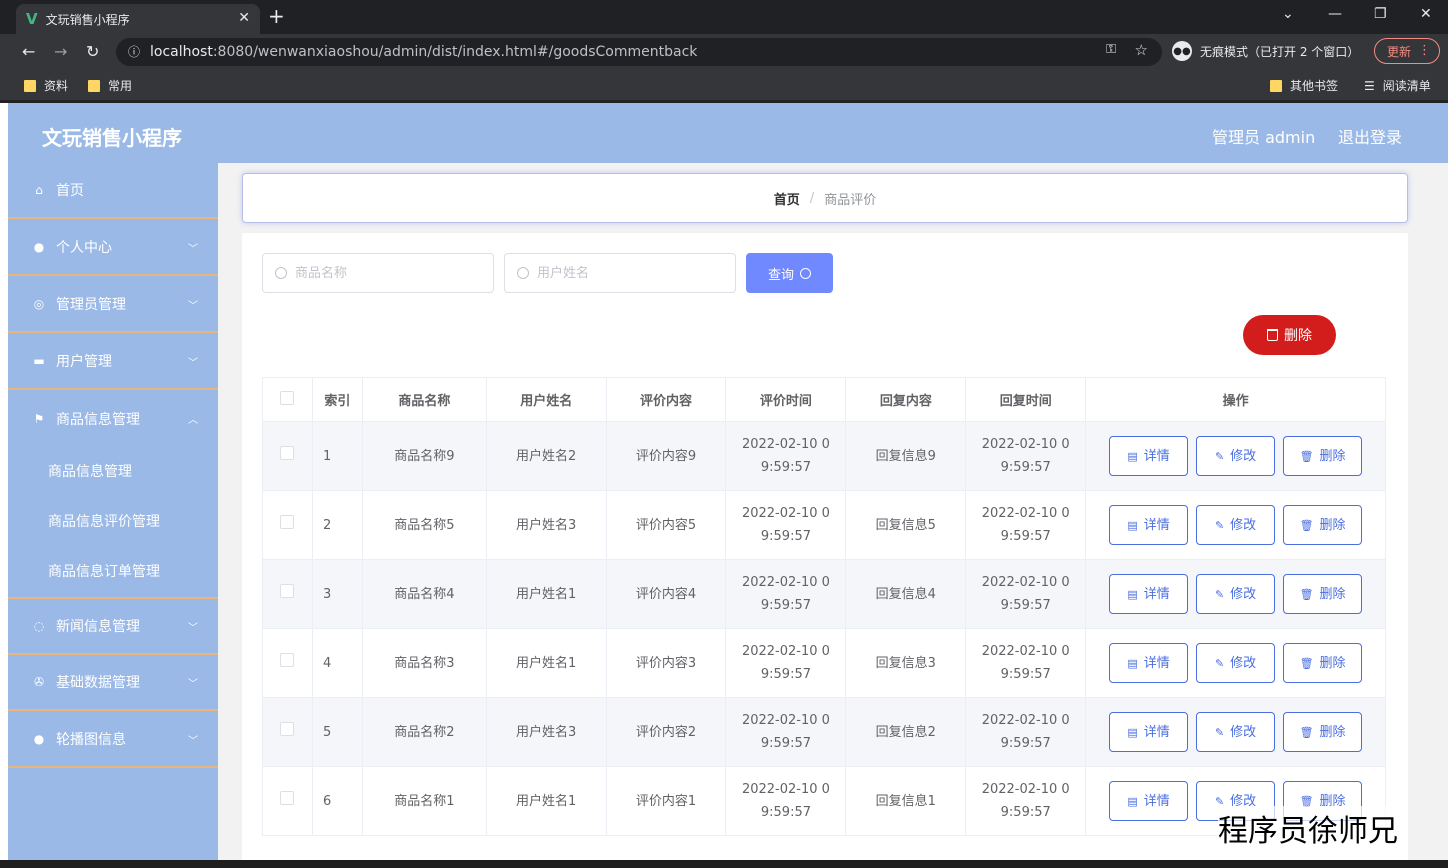 The height and width of the screenshot is (868, 1448). I want to click on sidebar-item-label: 个人中心, so click(84, 248).